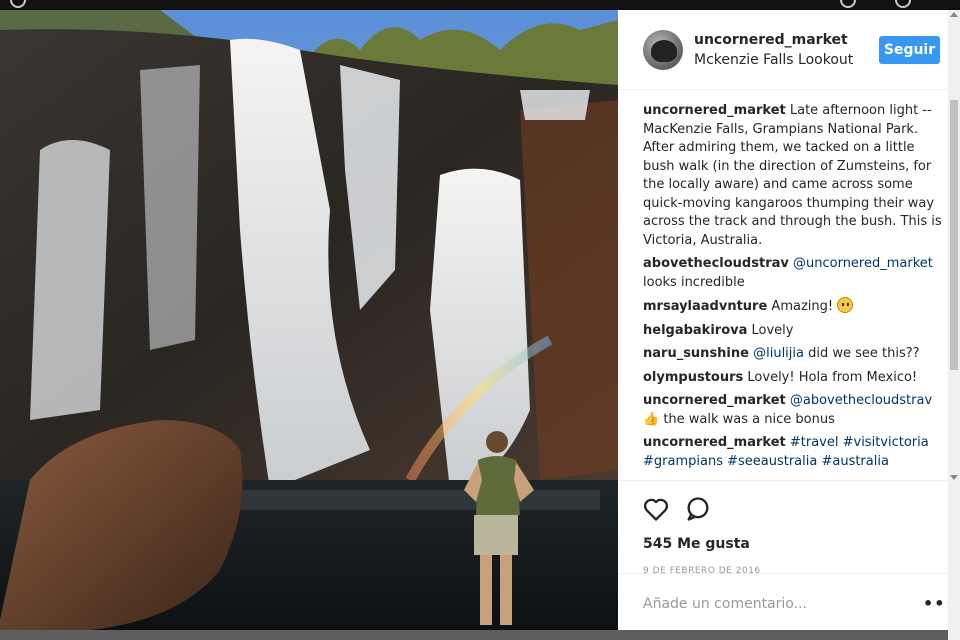 The width and height of the screenshot is (960, 640). I want to click on comment-bubble-icon, so click(698, 509).